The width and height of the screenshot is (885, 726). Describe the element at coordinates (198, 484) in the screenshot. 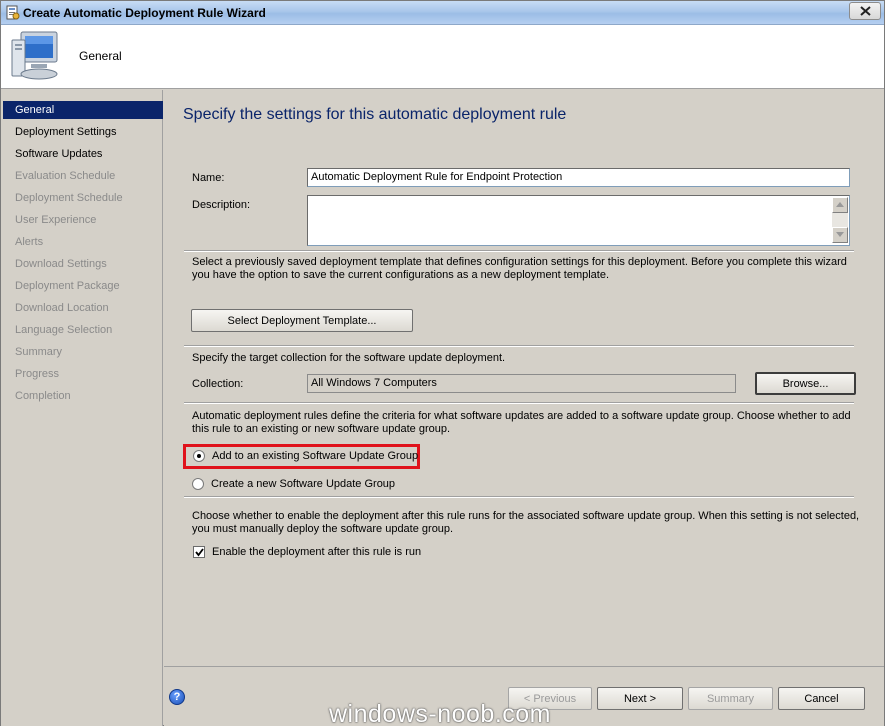

I see `radio-new-button` at that location.